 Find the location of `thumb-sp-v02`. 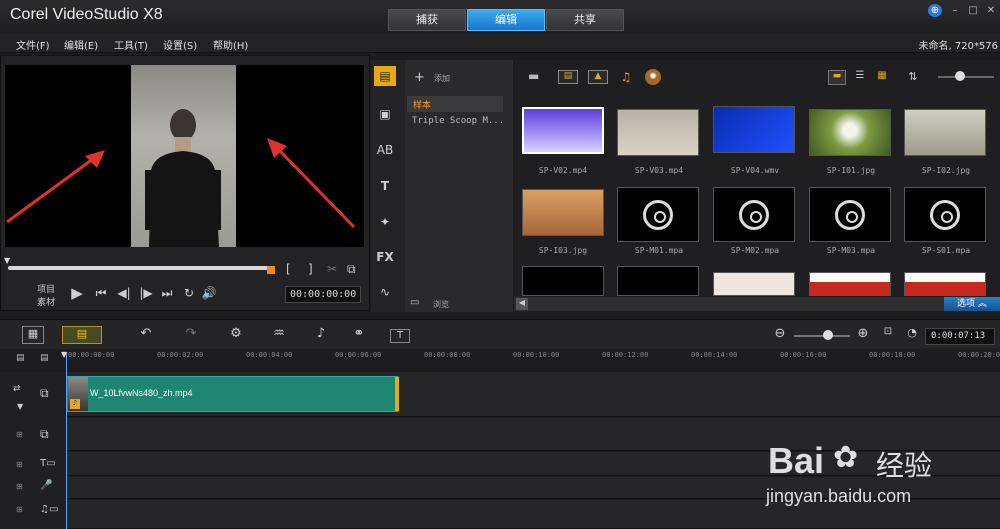

thumb-sp-v02 is located at coordinates (563, 130).